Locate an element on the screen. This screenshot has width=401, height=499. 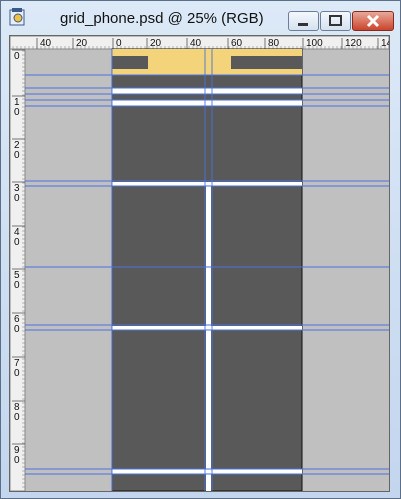
top-ruler: 40 20 0 20 40 60 80 100 120 14 is located at coordinates (199, 43).